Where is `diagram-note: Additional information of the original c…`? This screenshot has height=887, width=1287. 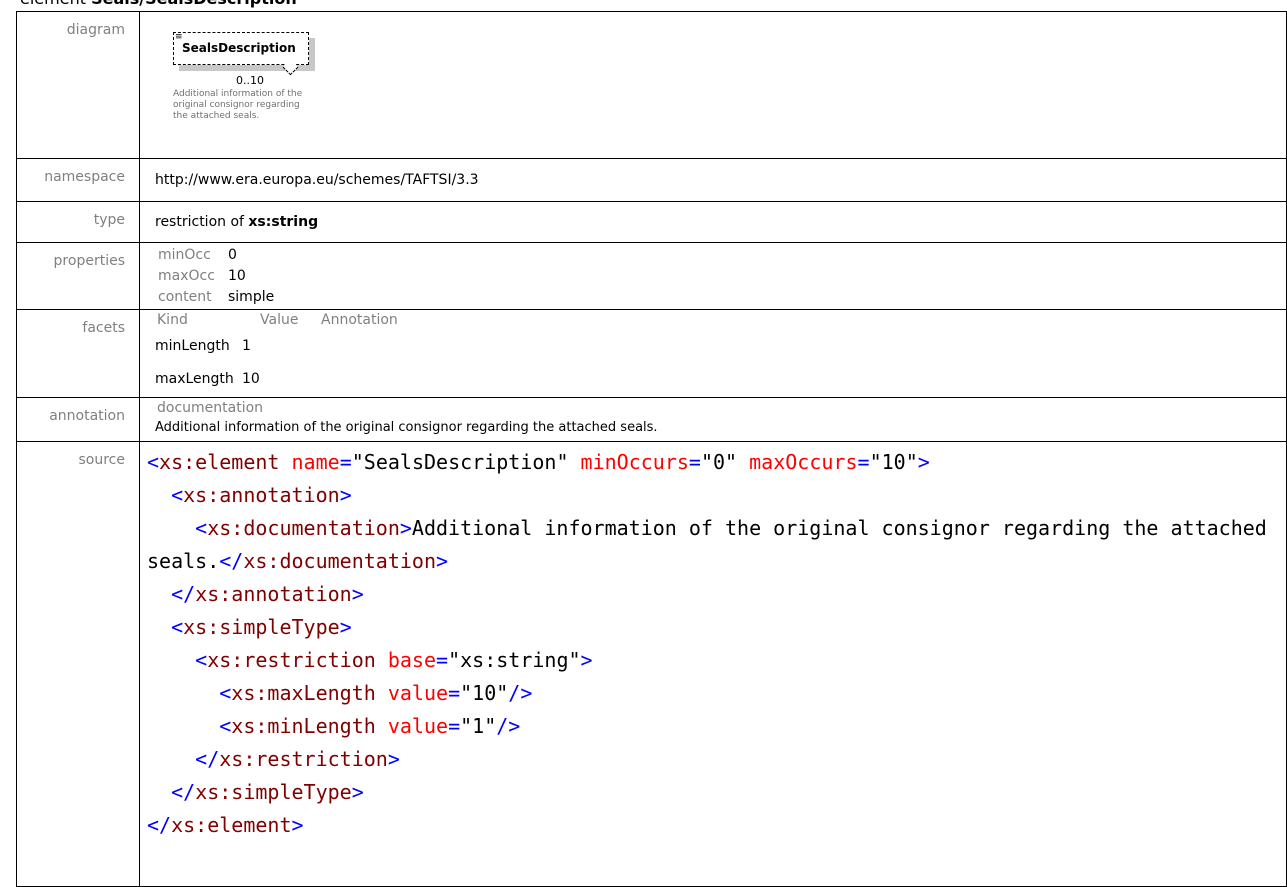 diagram-note: Additional information of the original c… is located at coordinates (238, 105).